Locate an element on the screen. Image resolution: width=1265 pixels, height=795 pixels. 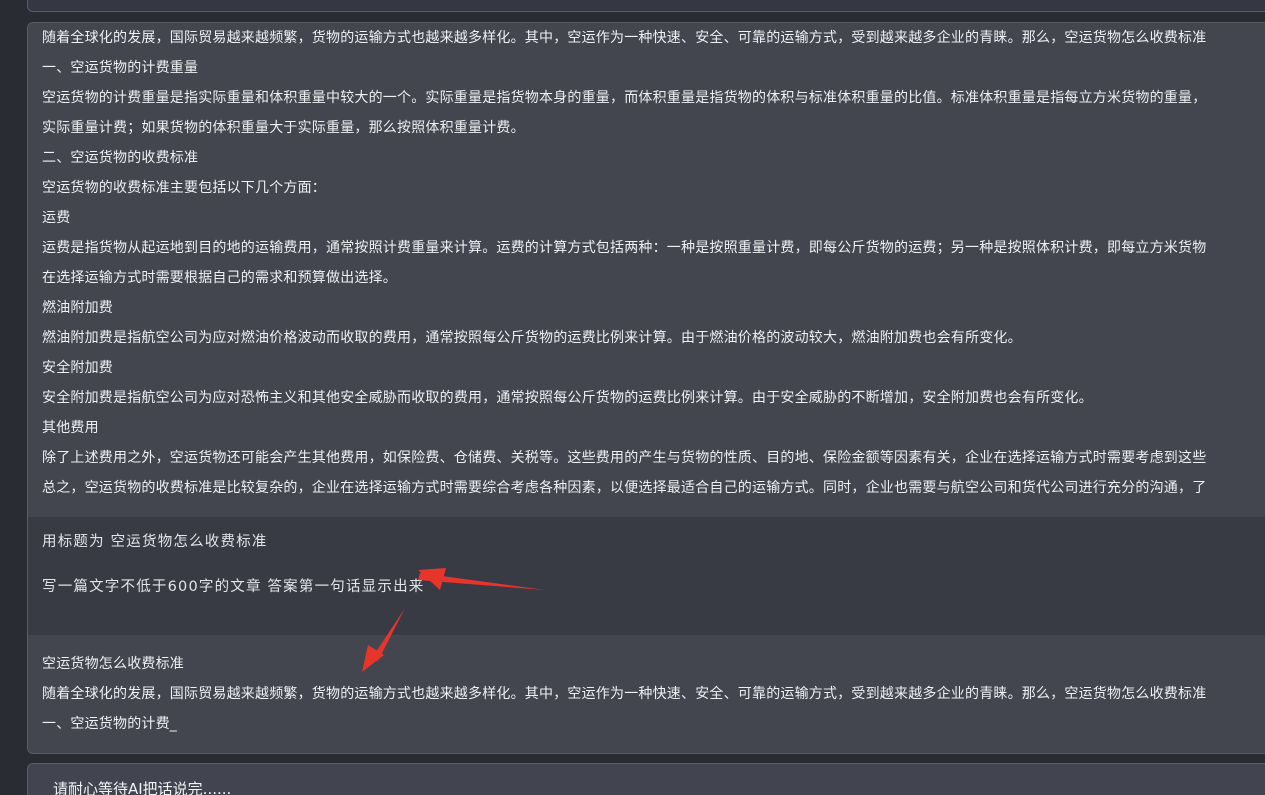
paragraph-freight-cont: 在选择运输方式时需要根据自己的需求和预算做出选择。 is located at coordinates (219, 278).